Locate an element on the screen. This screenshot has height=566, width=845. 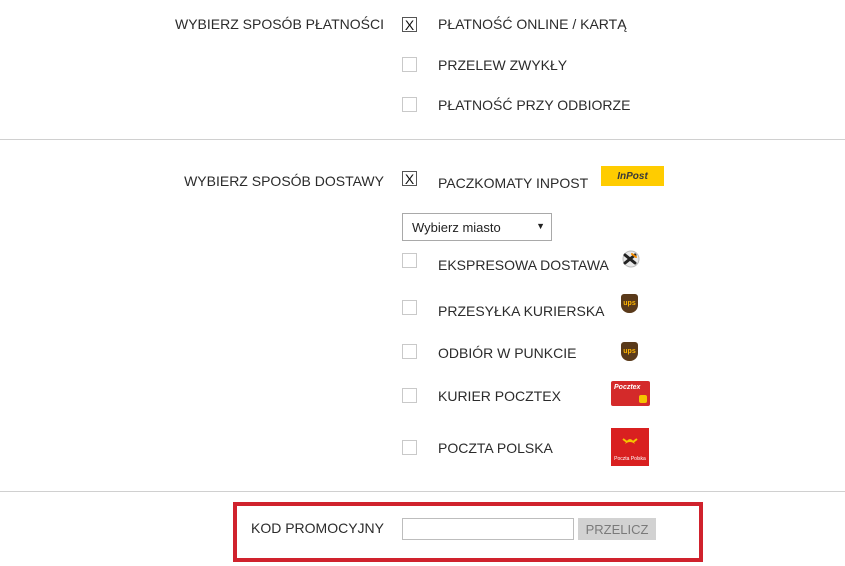
delivery-inpost-label: PACZKOMATY INPOST is located at coordinates (513, 183).